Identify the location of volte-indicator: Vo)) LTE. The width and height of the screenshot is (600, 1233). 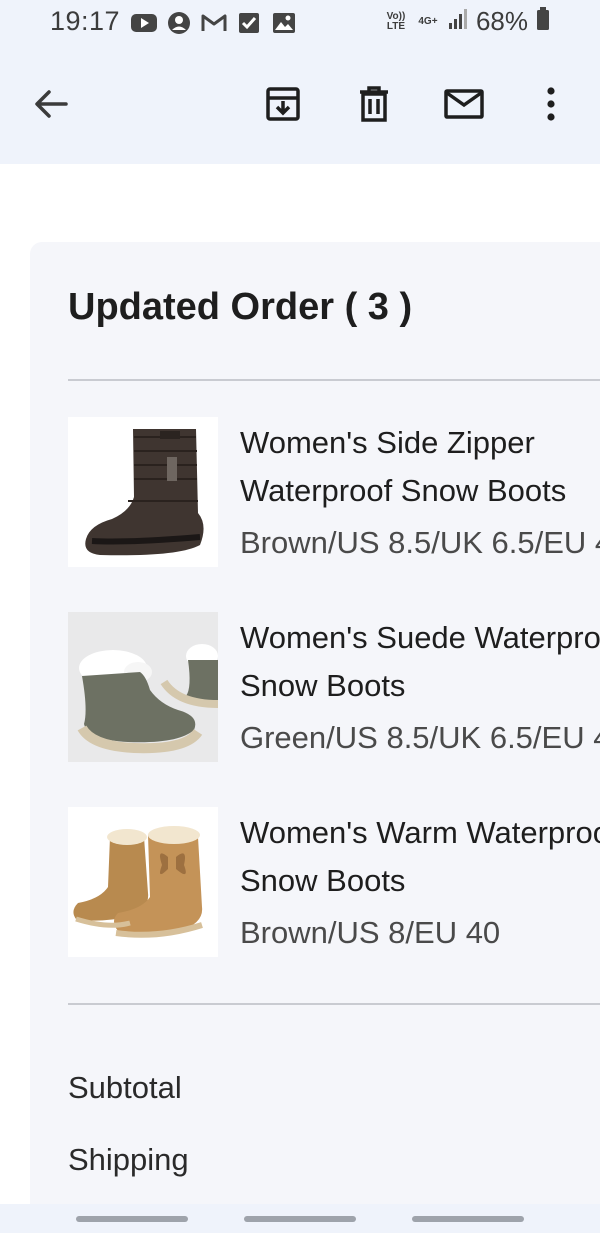
(396, 21).